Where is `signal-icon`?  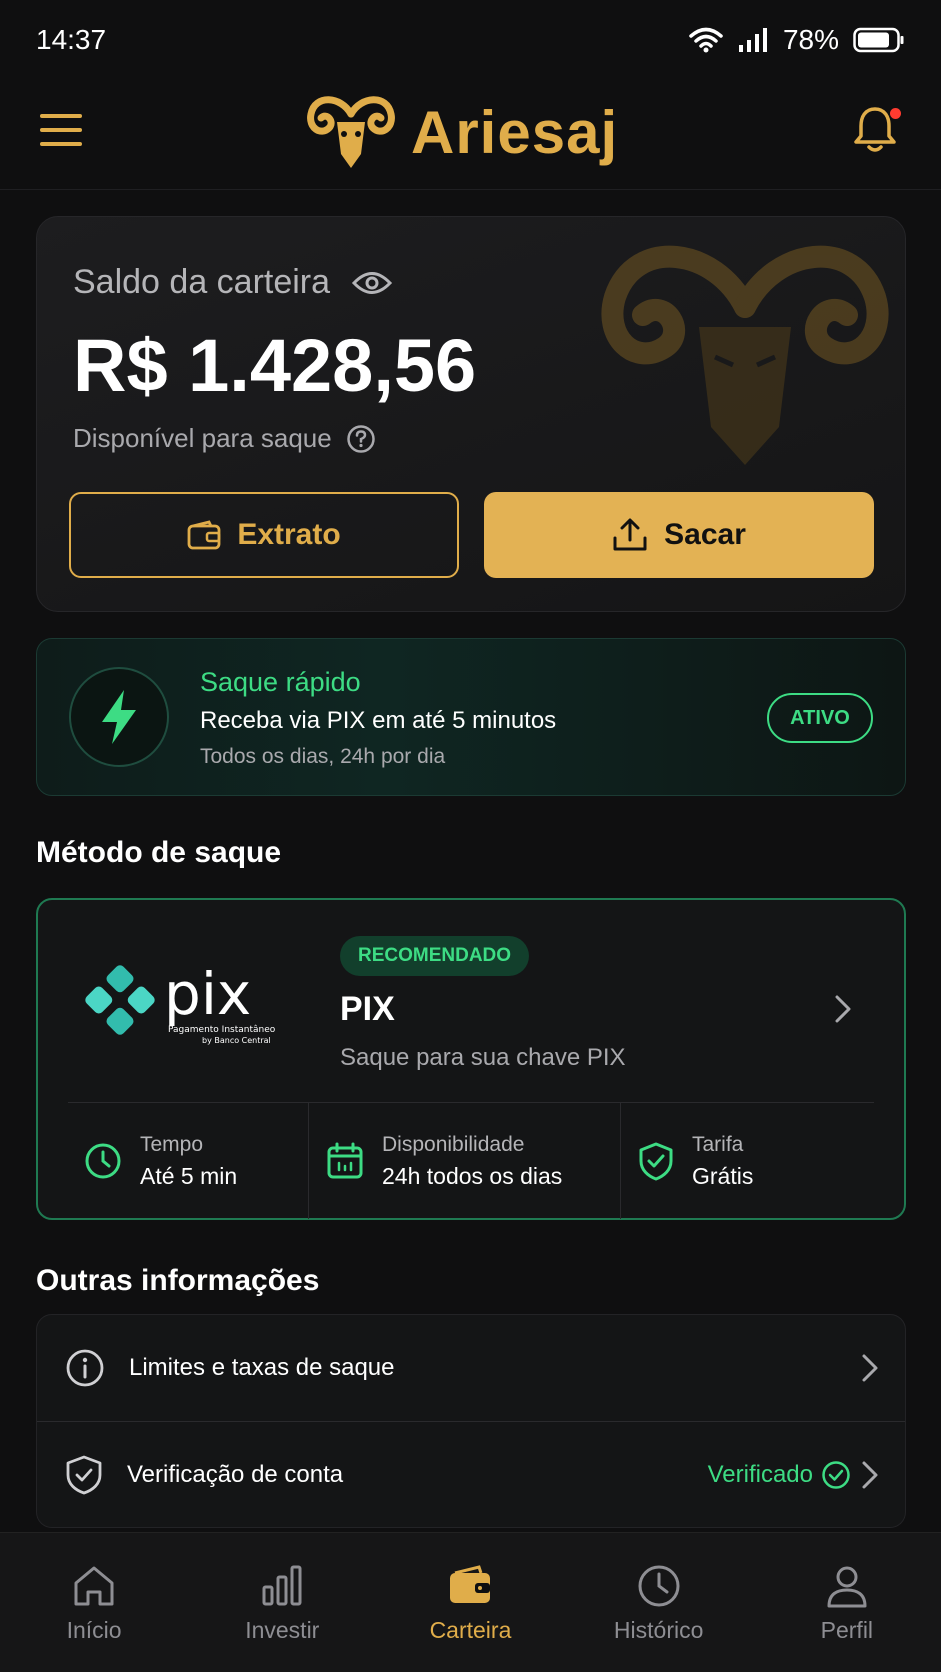 signal-icon is located at coordinates (752, 40).